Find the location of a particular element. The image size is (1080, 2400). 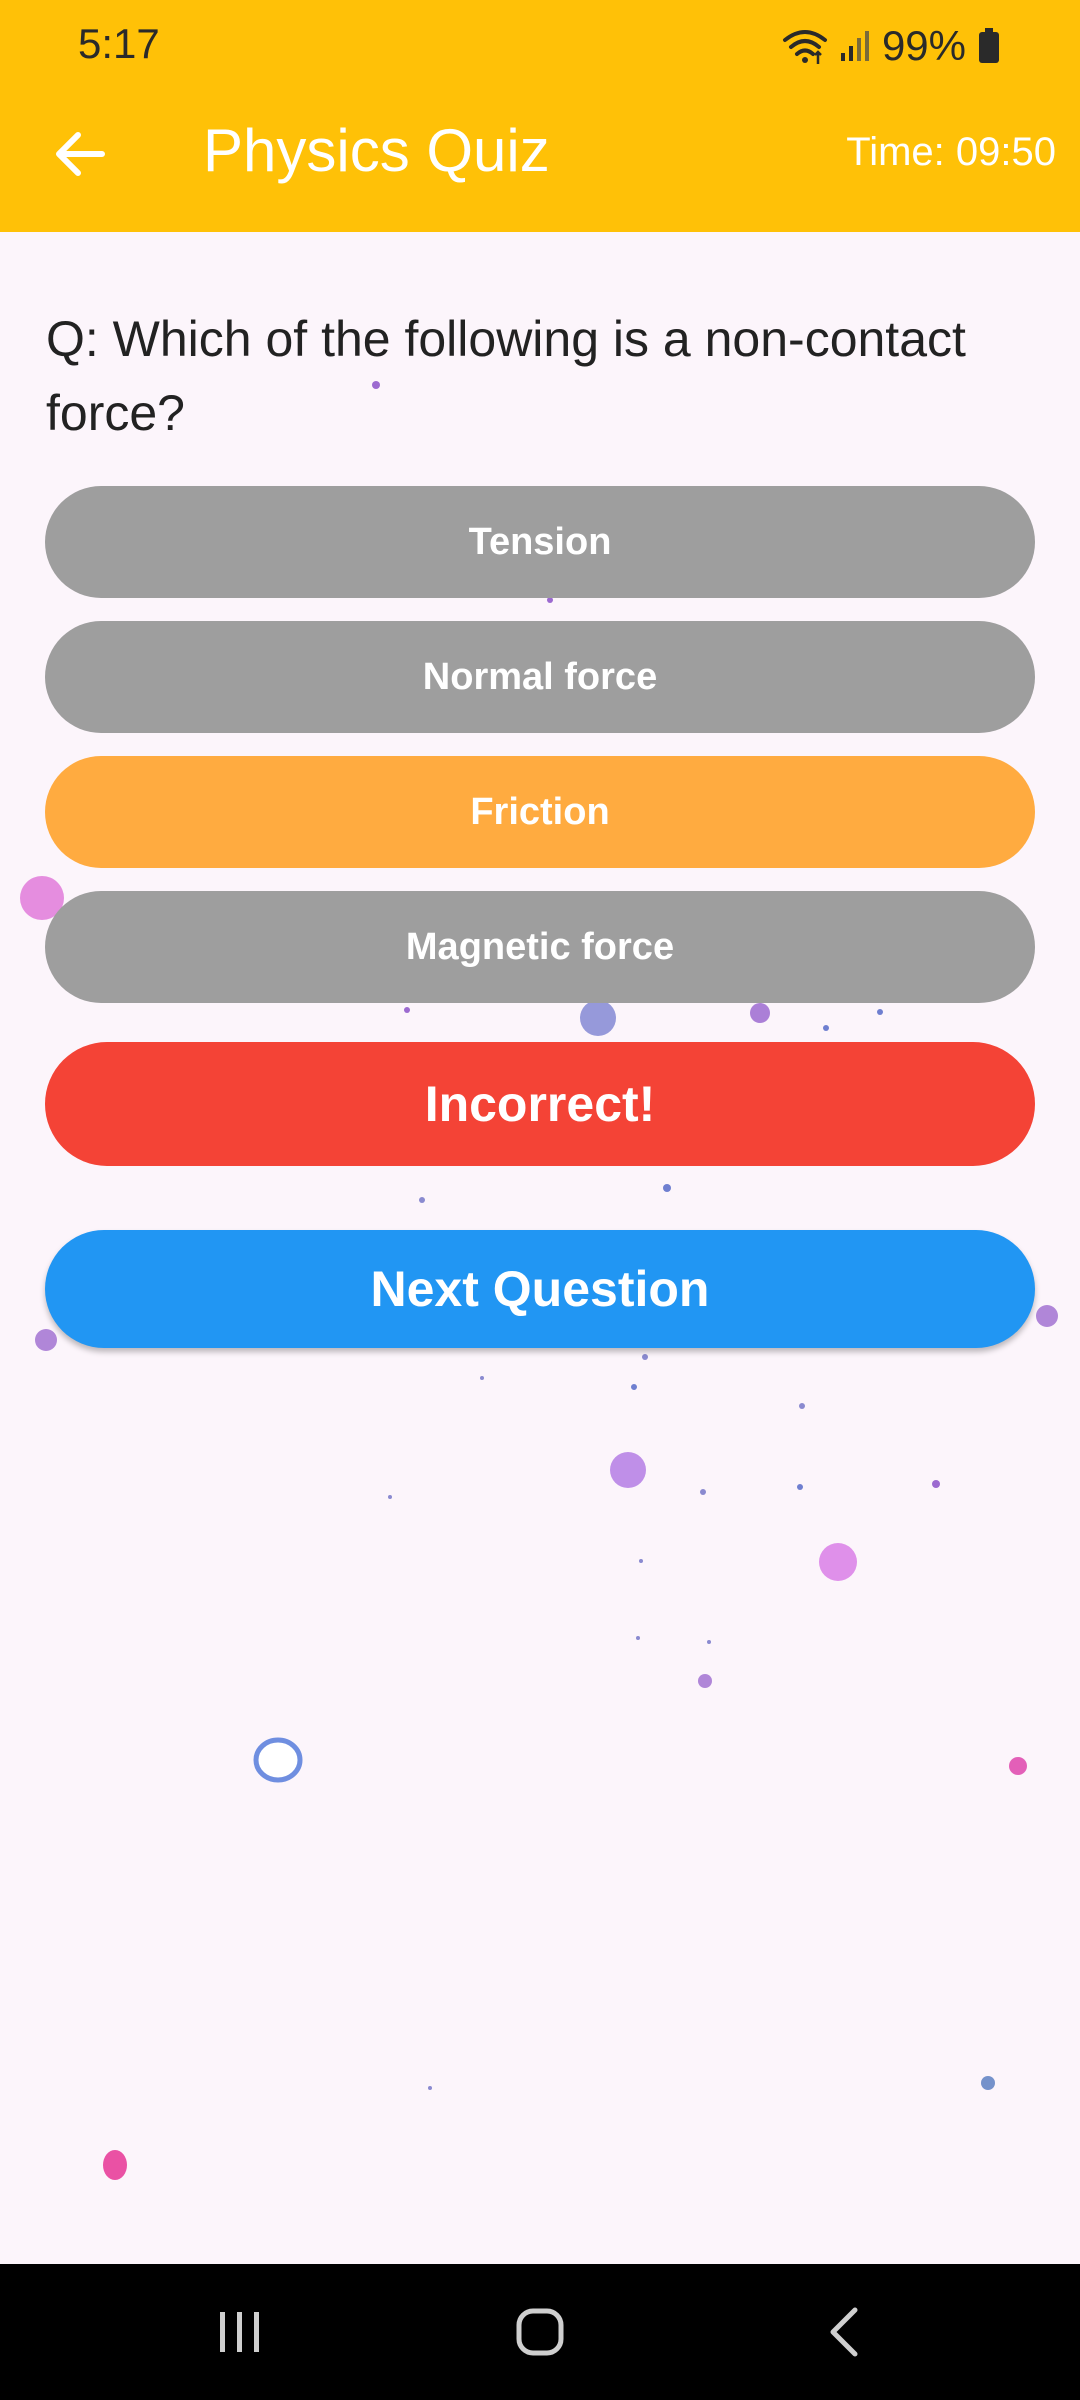

status-time: 5:17 is located at coordinates (119, 43).